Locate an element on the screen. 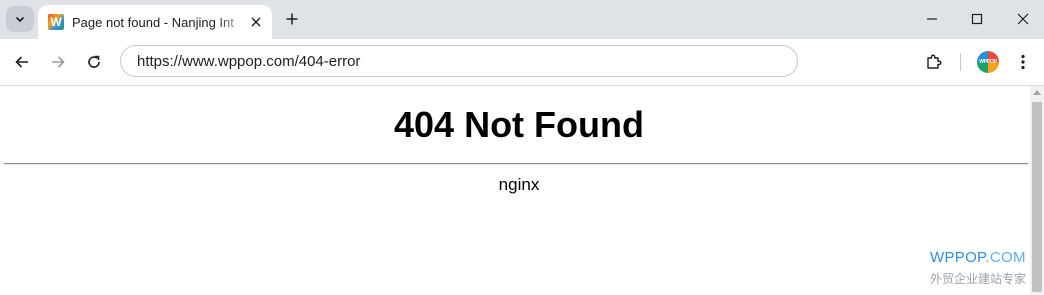  active-tab: W Page not found - Nanjing Int is located at coordinates (155, 22).